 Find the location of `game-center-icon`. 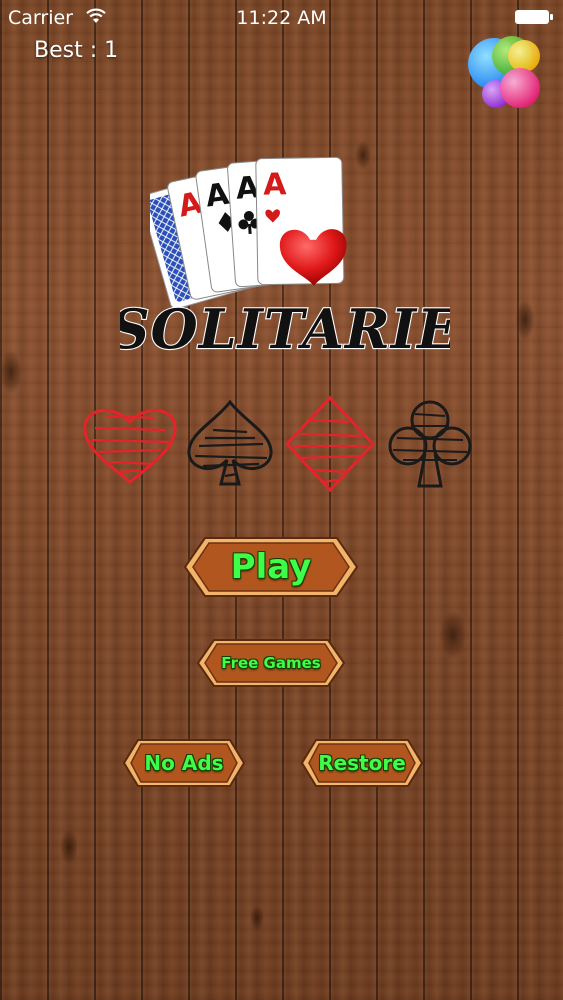

game-center-icon is located at coordinates (506, 74).